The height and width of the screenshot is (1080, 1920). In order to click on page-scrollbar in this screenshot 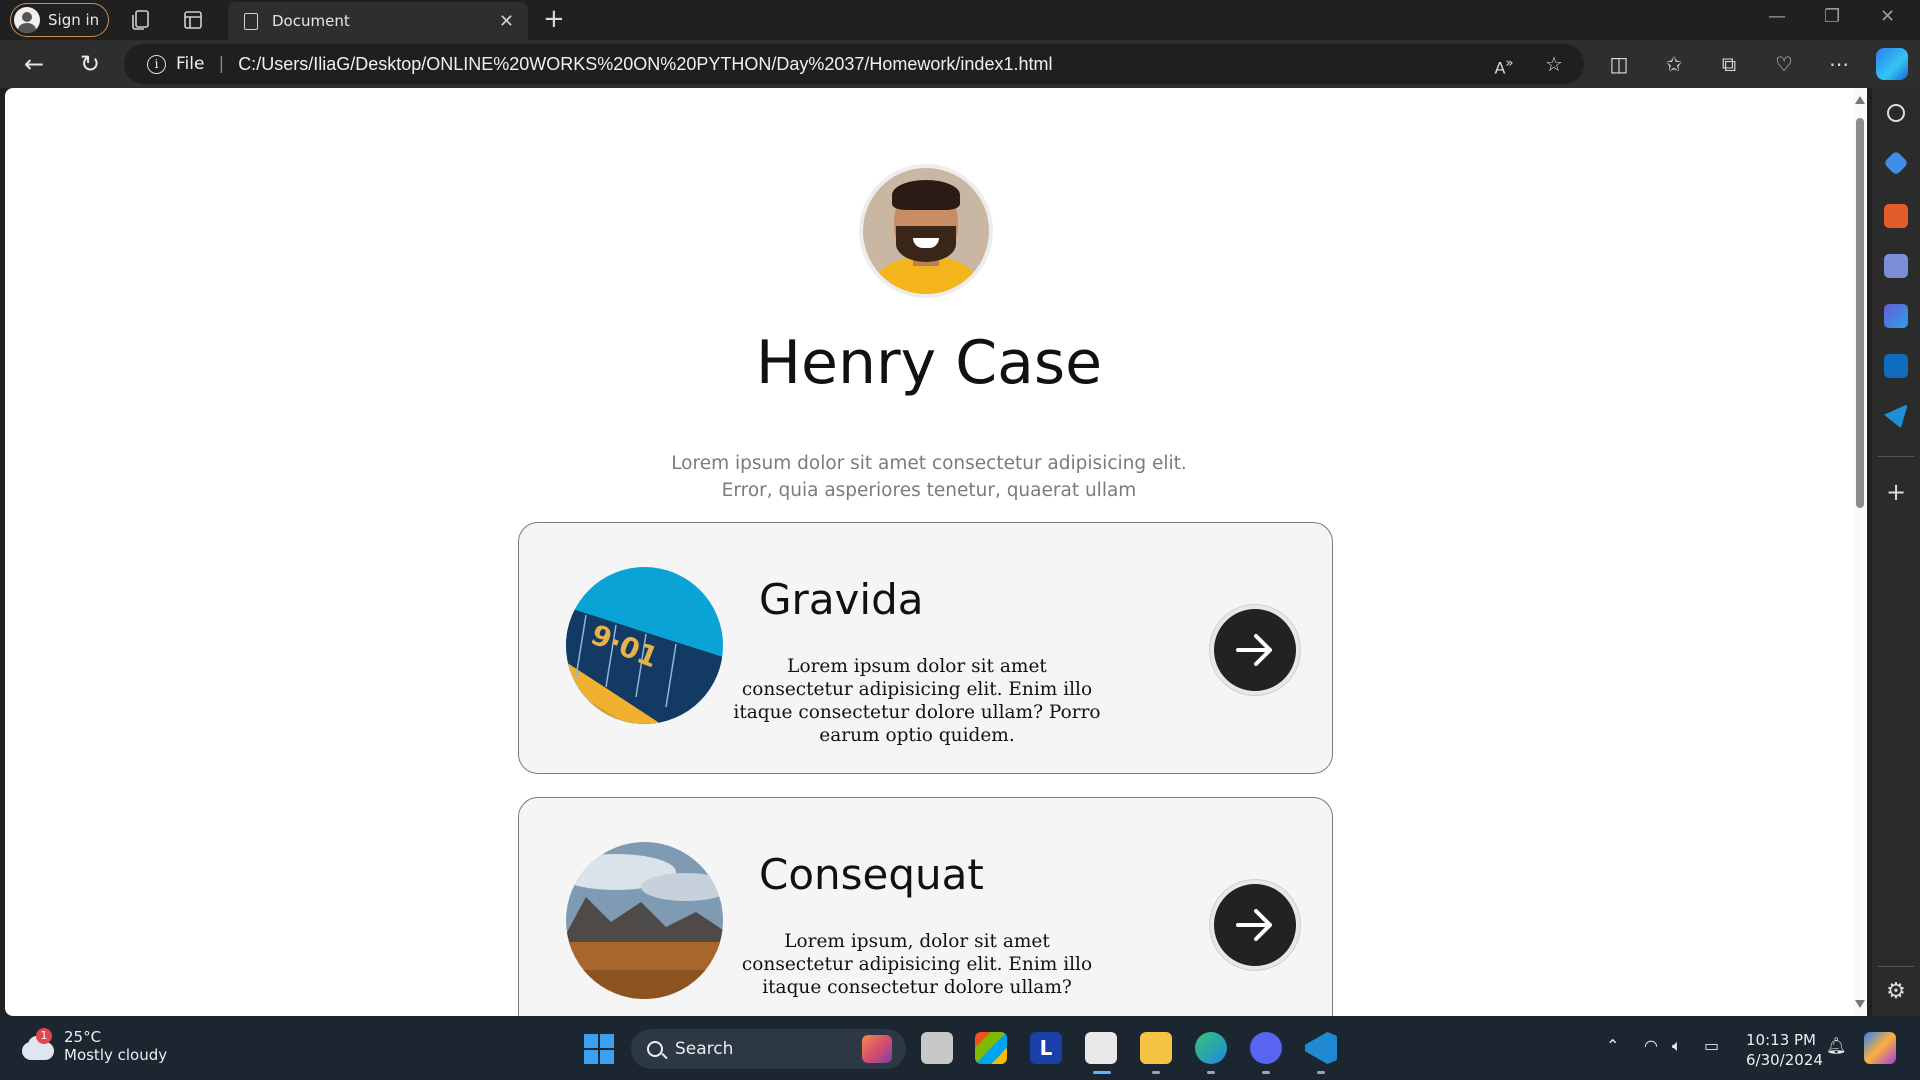, I will do `click(1860, 552)`.